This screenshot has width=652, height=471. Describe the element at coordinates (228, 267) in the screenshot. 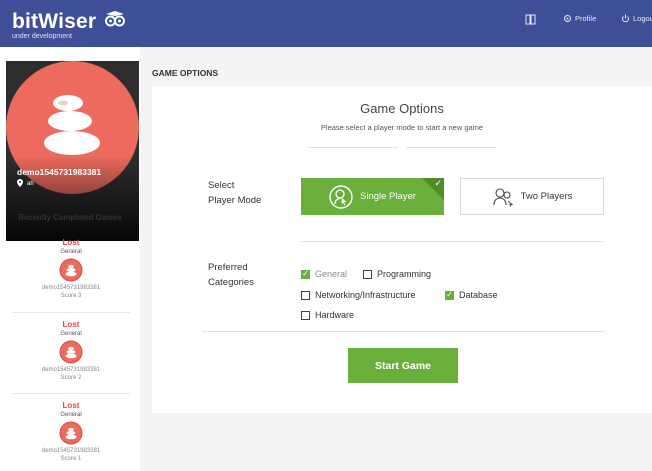

I see `categories-label-line1: Preferred` at that location.